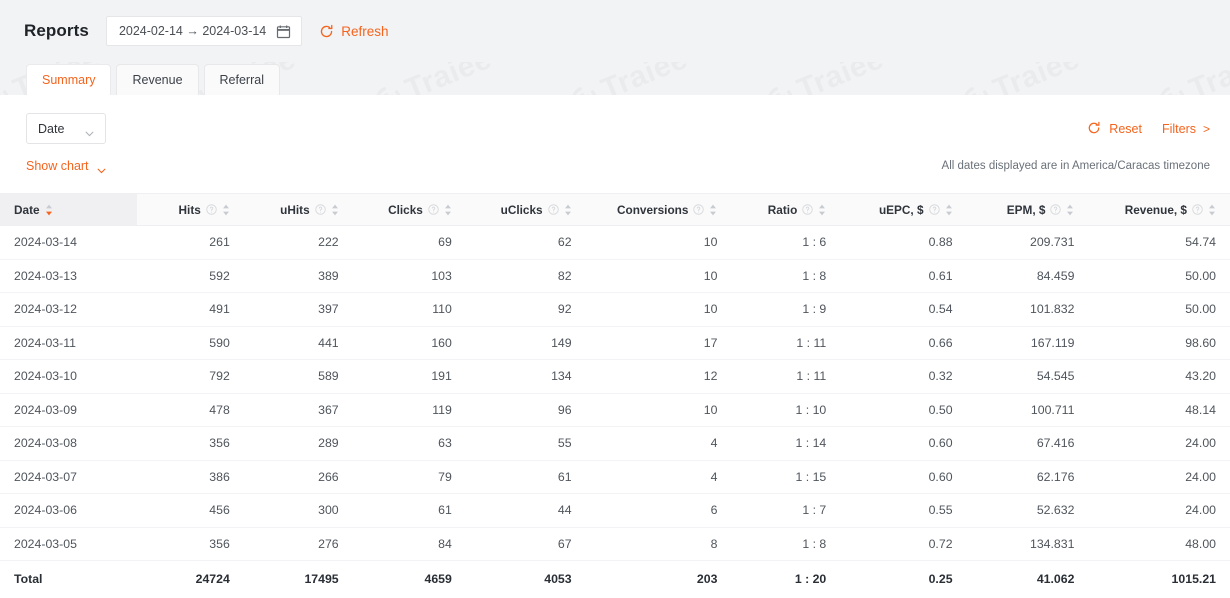  Describe the element at coordinates (69, 410) in the screenshot. I see `cell-date: 2024-03-09` at that location.